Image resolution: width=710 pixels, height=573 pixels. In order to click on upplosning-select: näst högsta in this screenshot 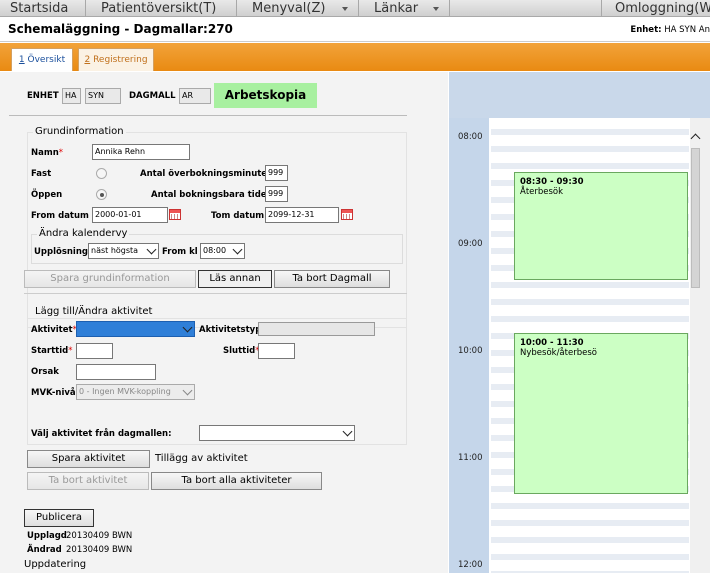, I will do `click(123, 251)`.